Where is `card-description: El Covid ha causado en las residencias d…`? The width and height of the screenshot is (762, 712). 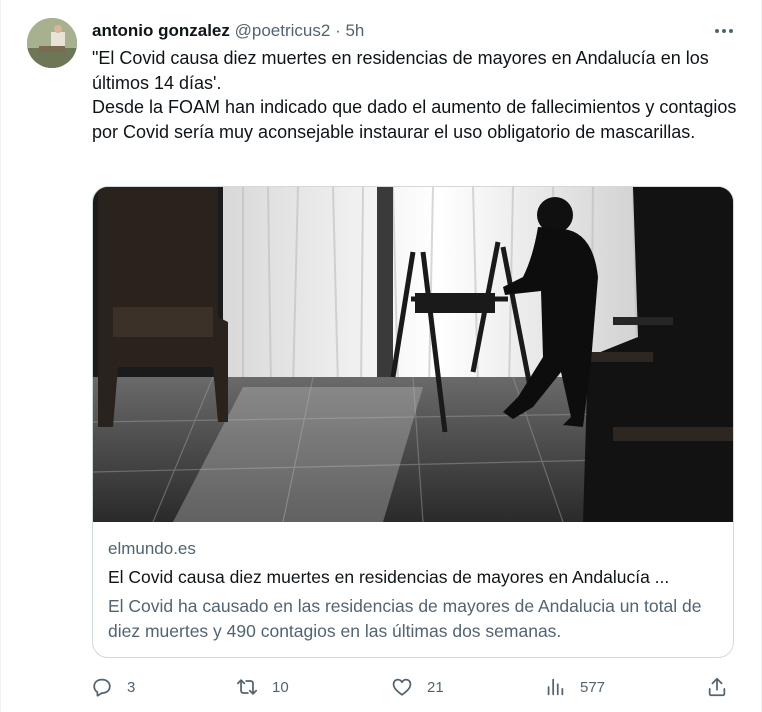
card-description: El Covid ha causado en las residencias d… is located at coordinates (405, 618).